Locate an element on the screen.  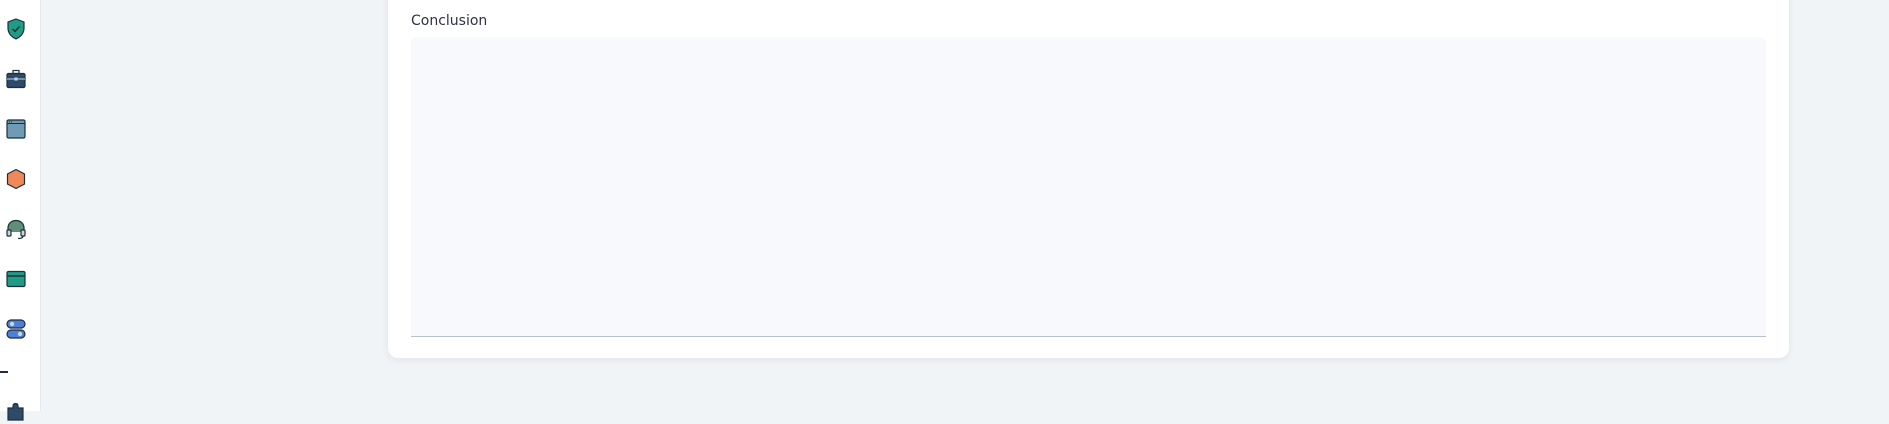
sidebar-item-briefcase is located at coordinates (16, 79).